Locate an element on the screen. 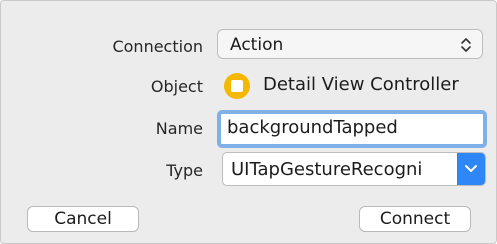  type-combobox: UITapGestureRecogni is located at coordinates (354, 169).